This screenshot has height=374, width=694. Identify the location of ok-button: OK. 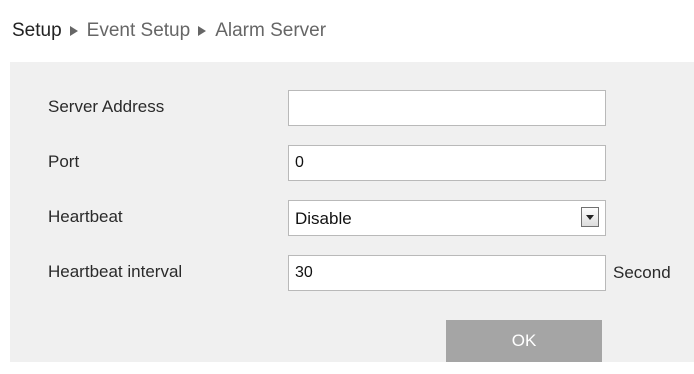
(524, 341).